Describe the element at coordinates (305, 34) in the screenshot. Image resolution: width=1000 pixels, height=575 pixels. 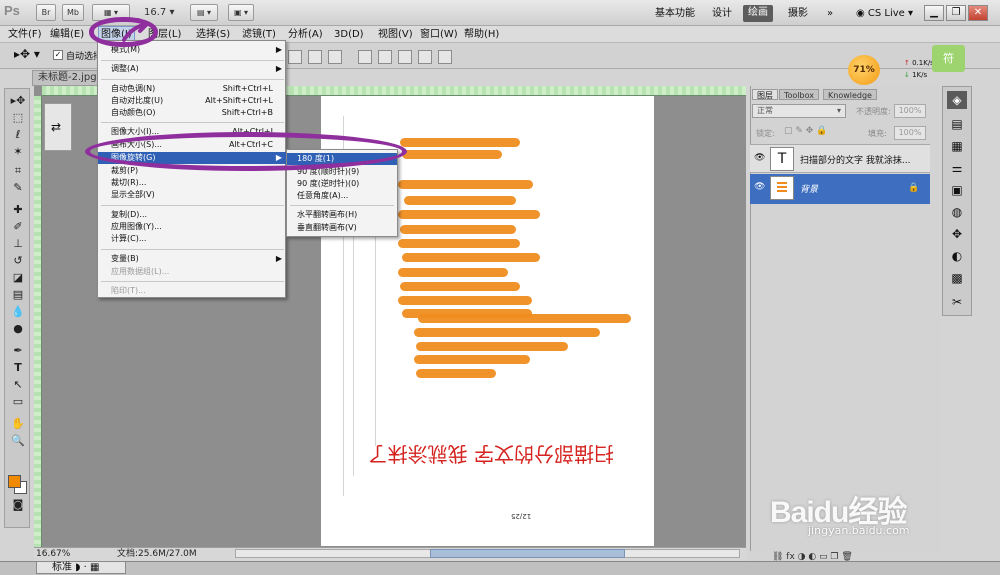
I see `menu-analysis: 分析(A)` at that location.